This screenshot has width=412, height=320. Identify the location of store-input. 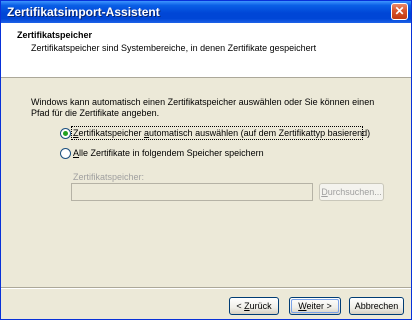
(192, 192).